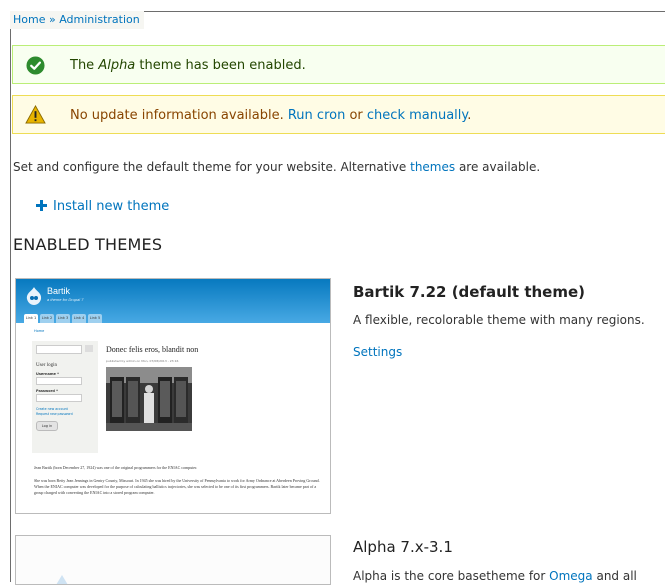  Describe the element at coordinates (356, 115) in the screenshot. I see `warning-middle: or` at that location.